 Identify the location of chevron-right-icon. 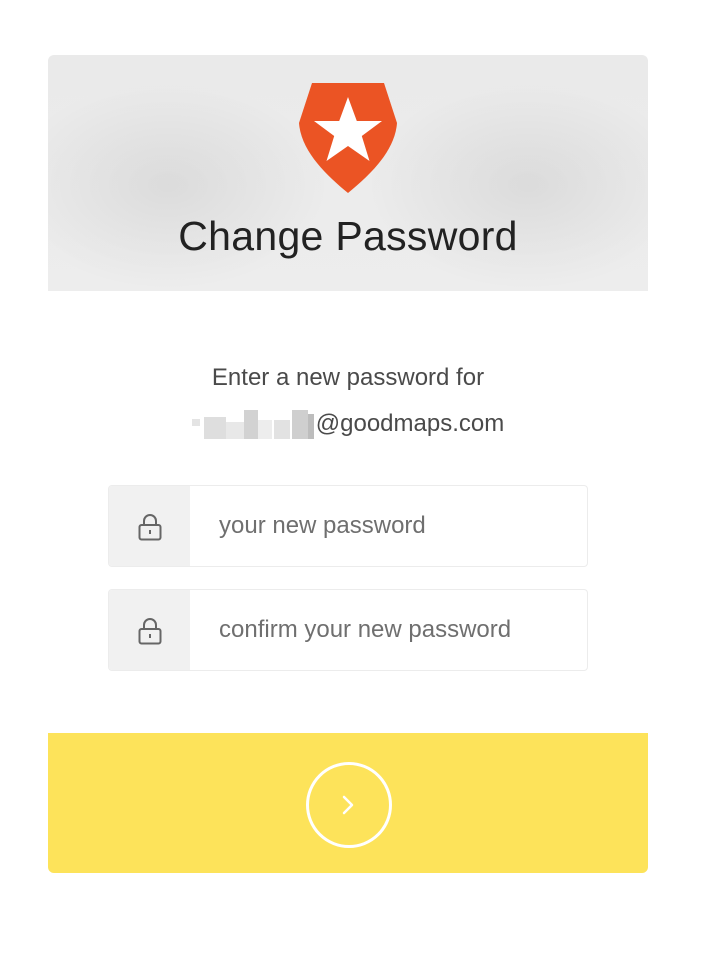
(348, 805).